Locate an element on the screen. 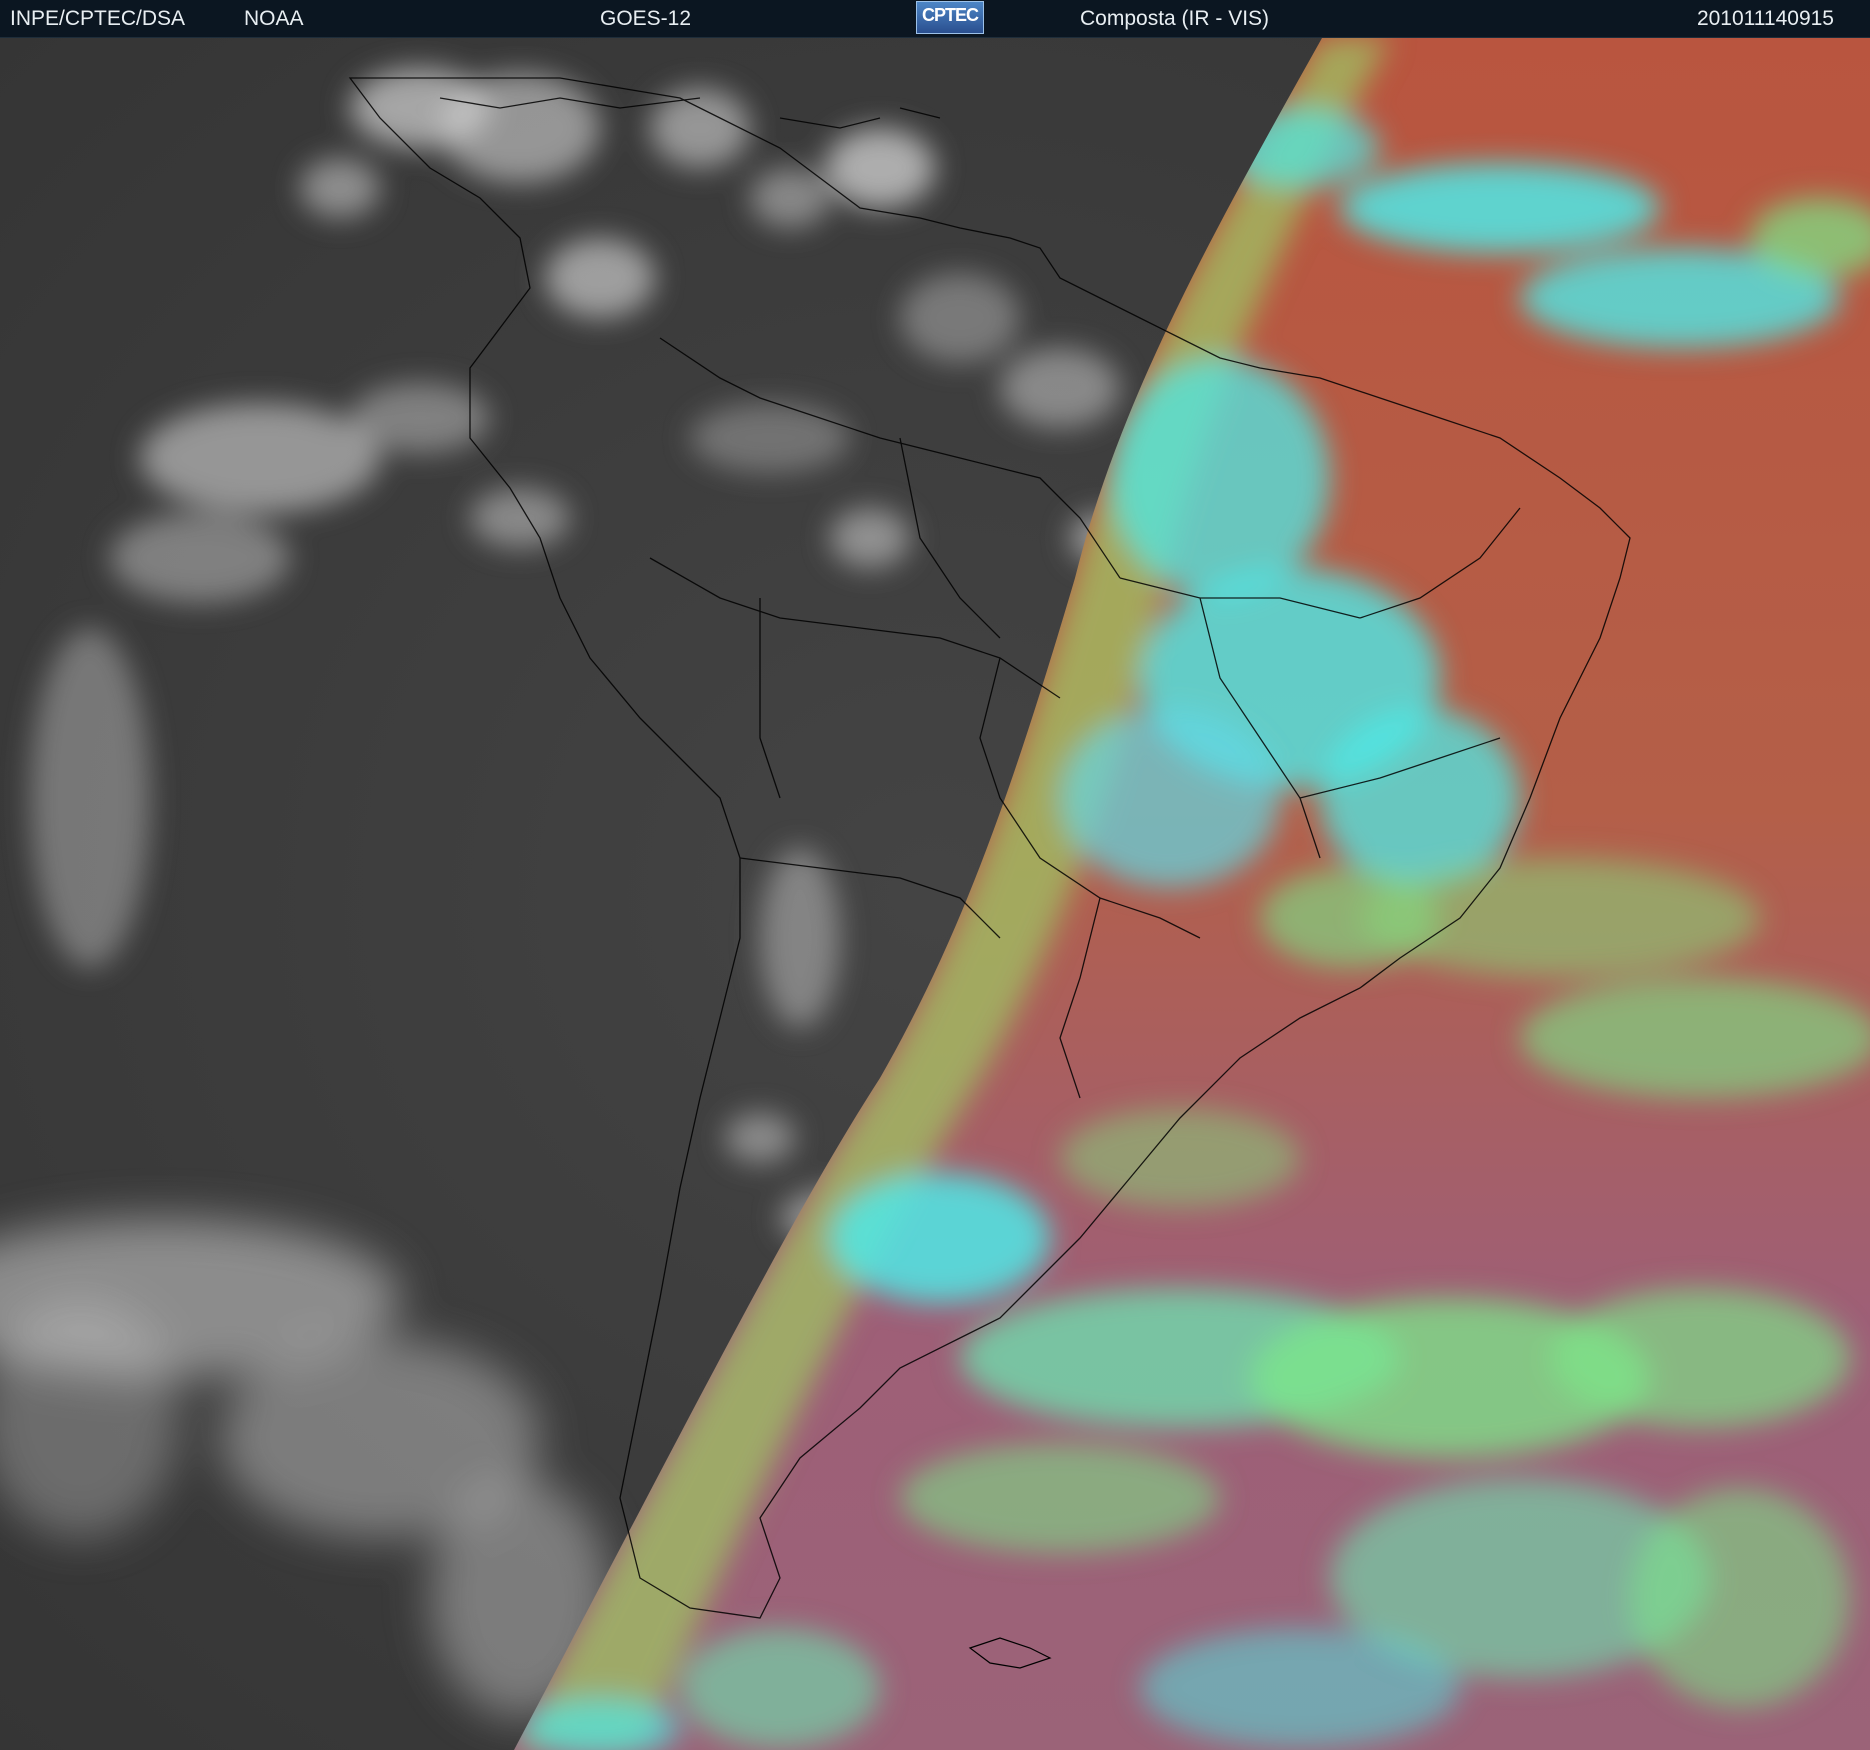 Image resolution: width=1870 pixels, height=1750 pixels. satellite-label: GOES-12 is located at coordinates (646, 18).